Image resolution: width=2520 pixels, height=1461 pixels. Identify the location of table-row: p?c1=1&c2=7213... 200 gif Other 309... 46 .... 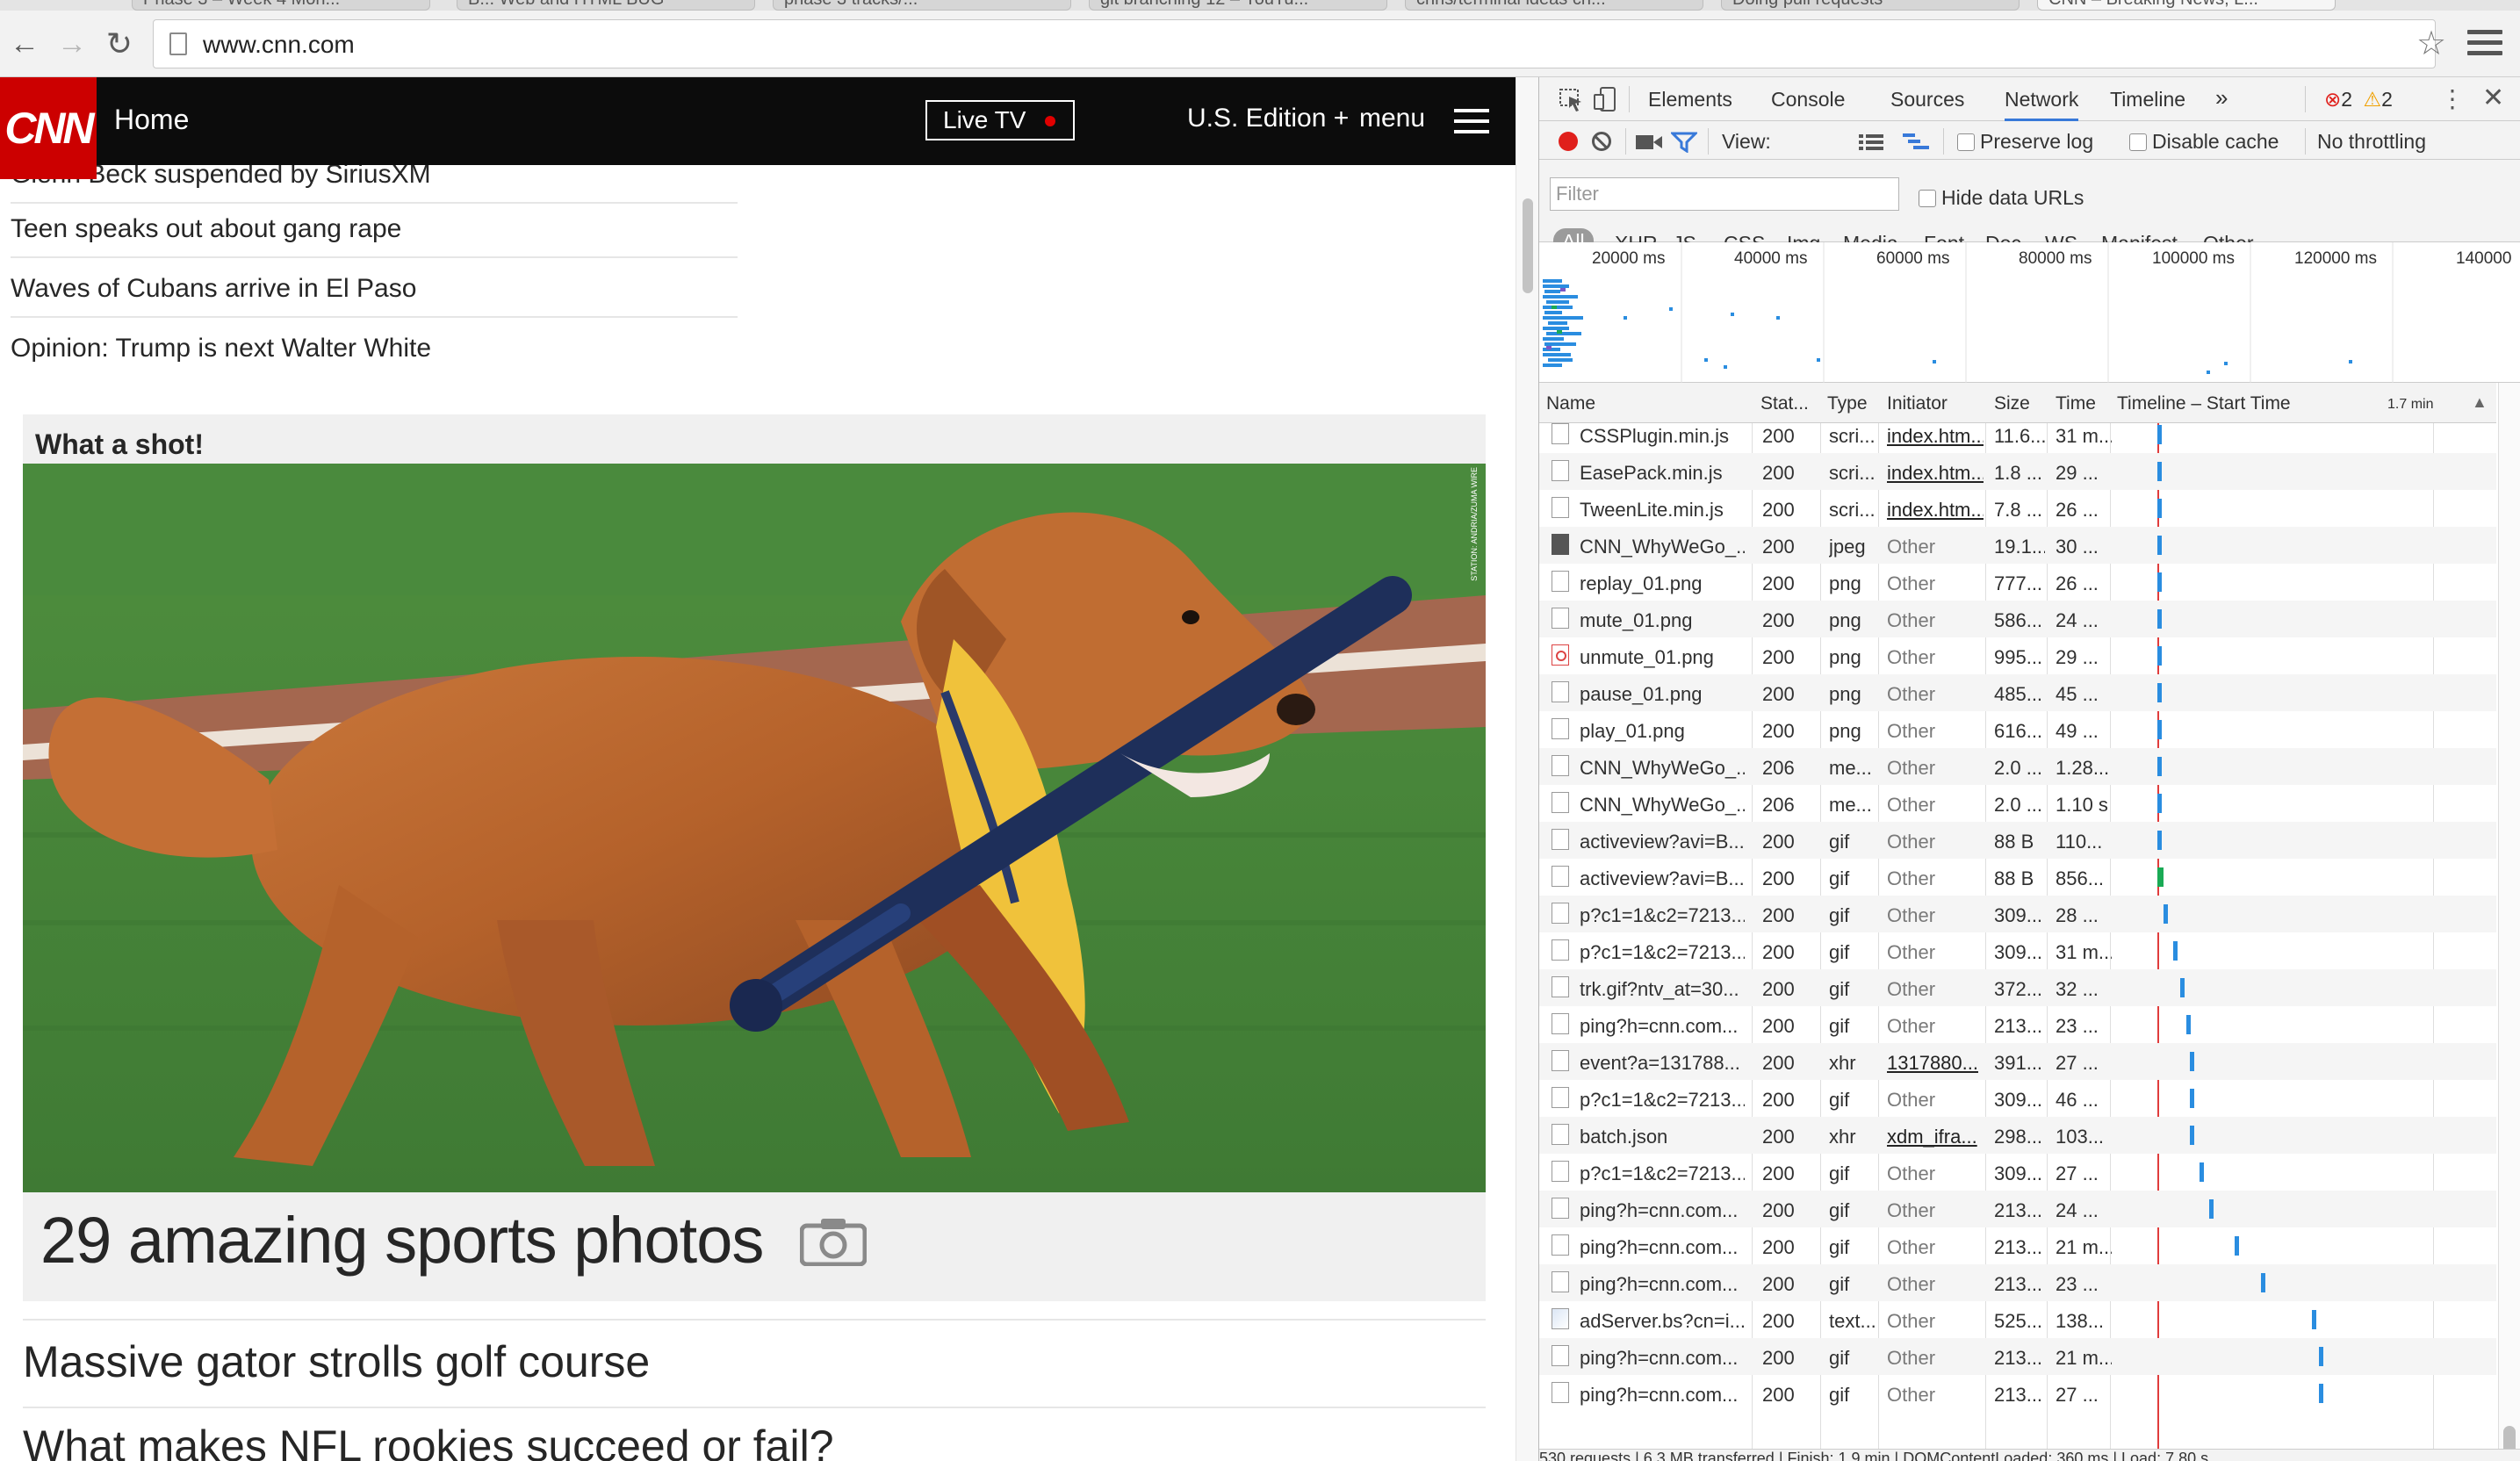
(2017, 1099).